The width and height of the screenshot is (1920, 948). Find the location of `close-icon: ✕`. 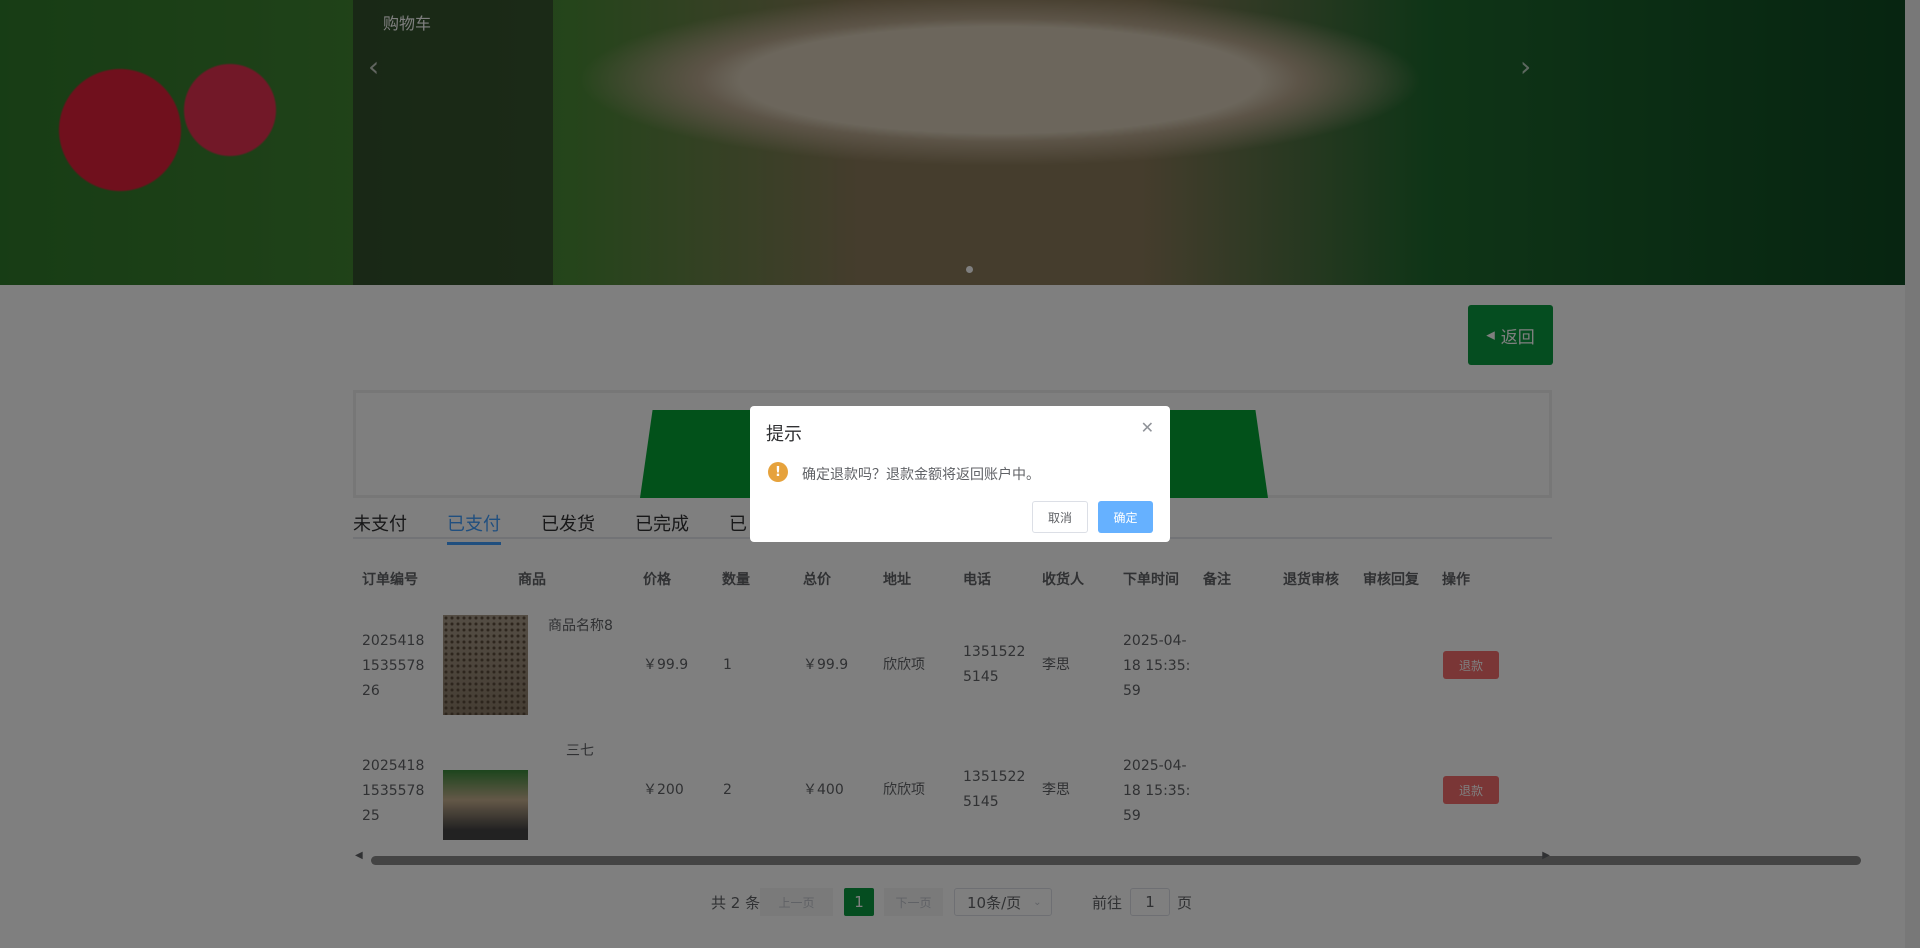

close-icon: ✕ is located at coordinates (1147, 427).